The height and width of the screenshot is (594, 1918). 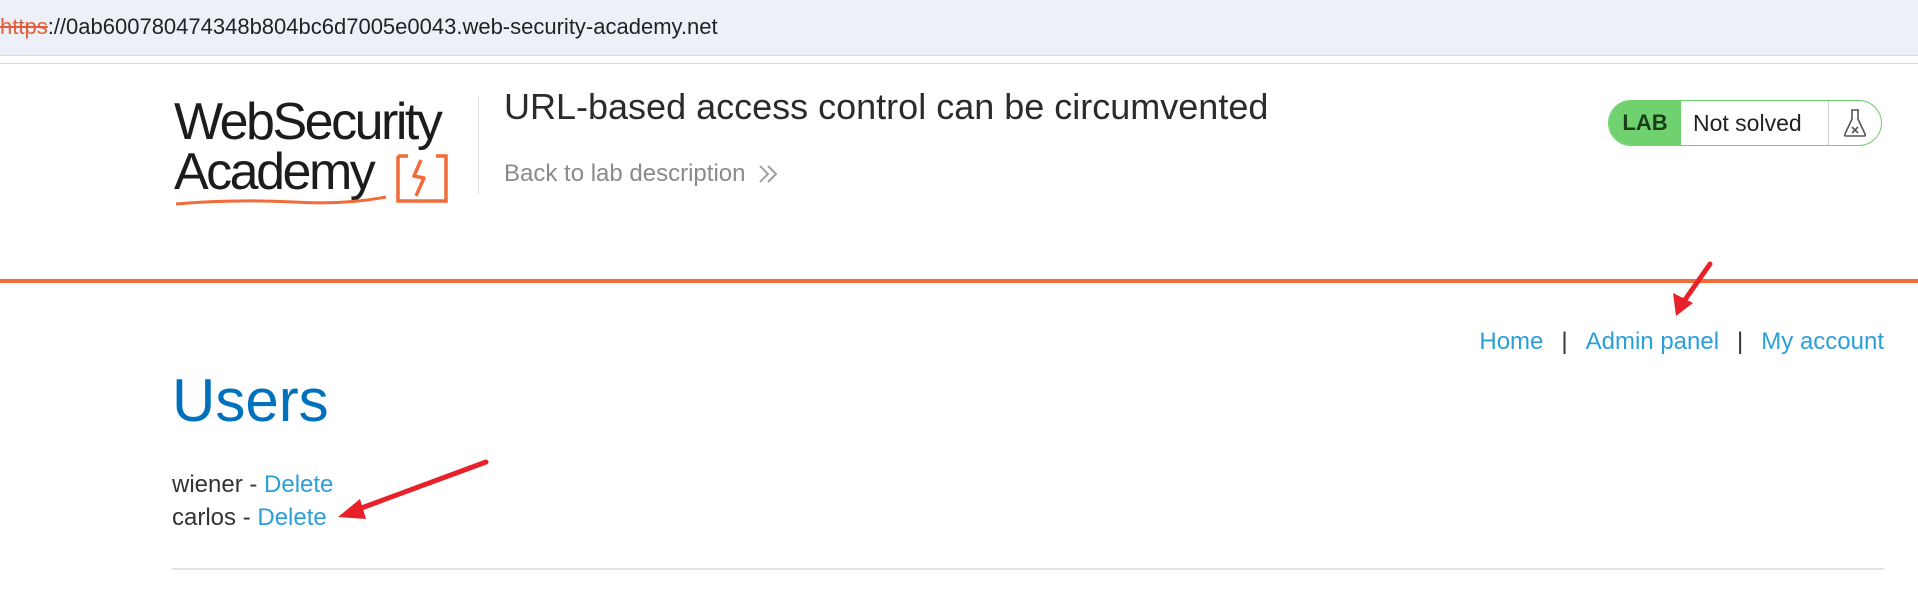 I want to click on user-row-carlos: carlos - Delete, so click(x=252, y=517).